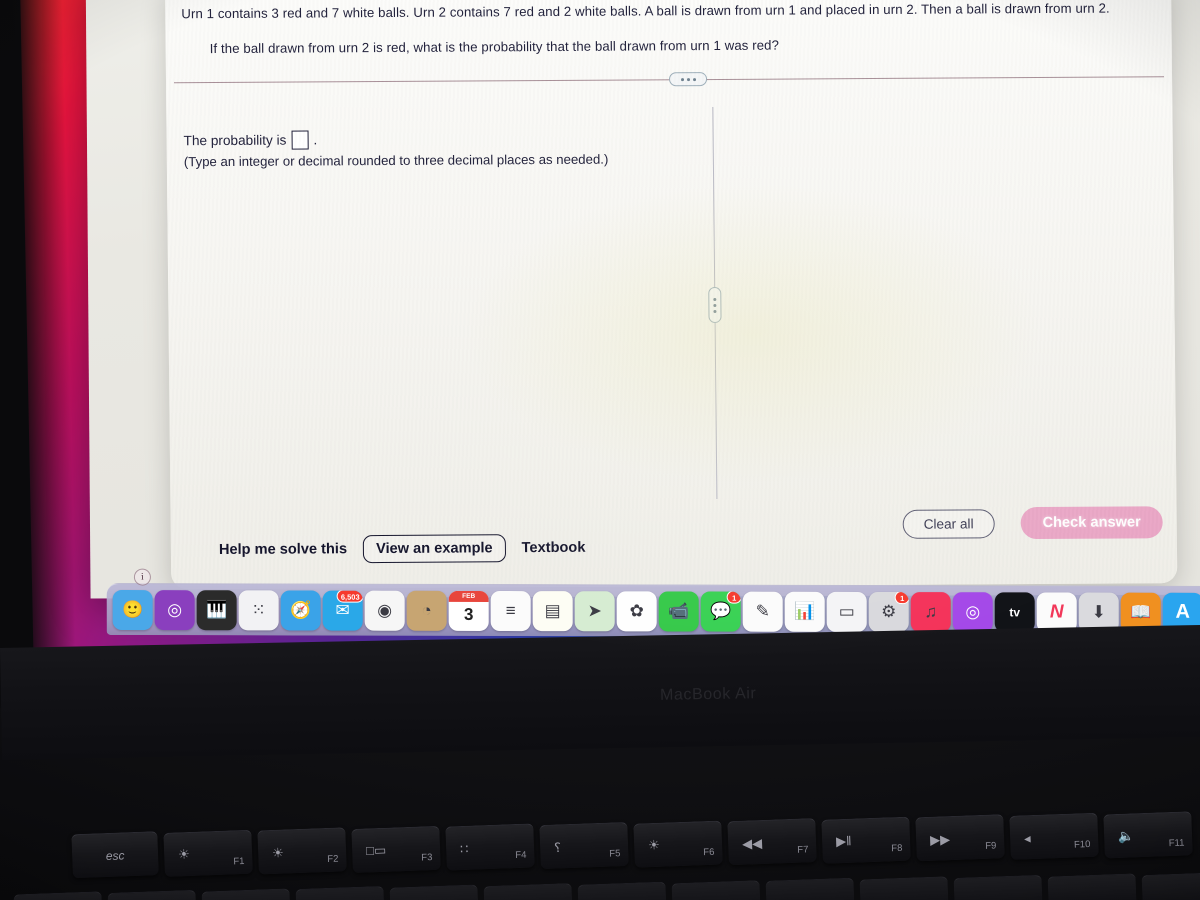 This screenshot has height=900, width=1200. What do you see at coordinates (901, 597) in the screenshot?
I see `dock-badge-system-settings: 1` at bounding box center [901, 597].